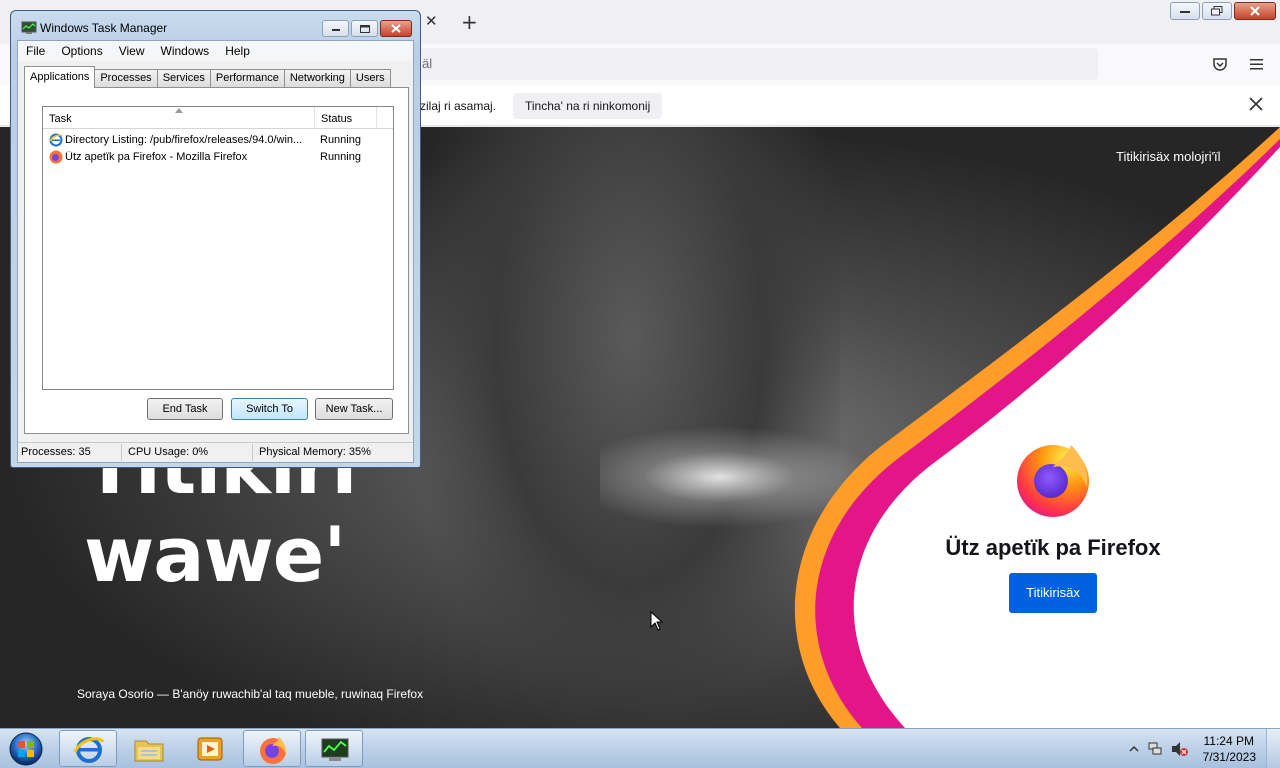  What do you see at coordinates (1217, 11) in the screenshot?
I see `restore-button` at bounding box center [1217, 11].